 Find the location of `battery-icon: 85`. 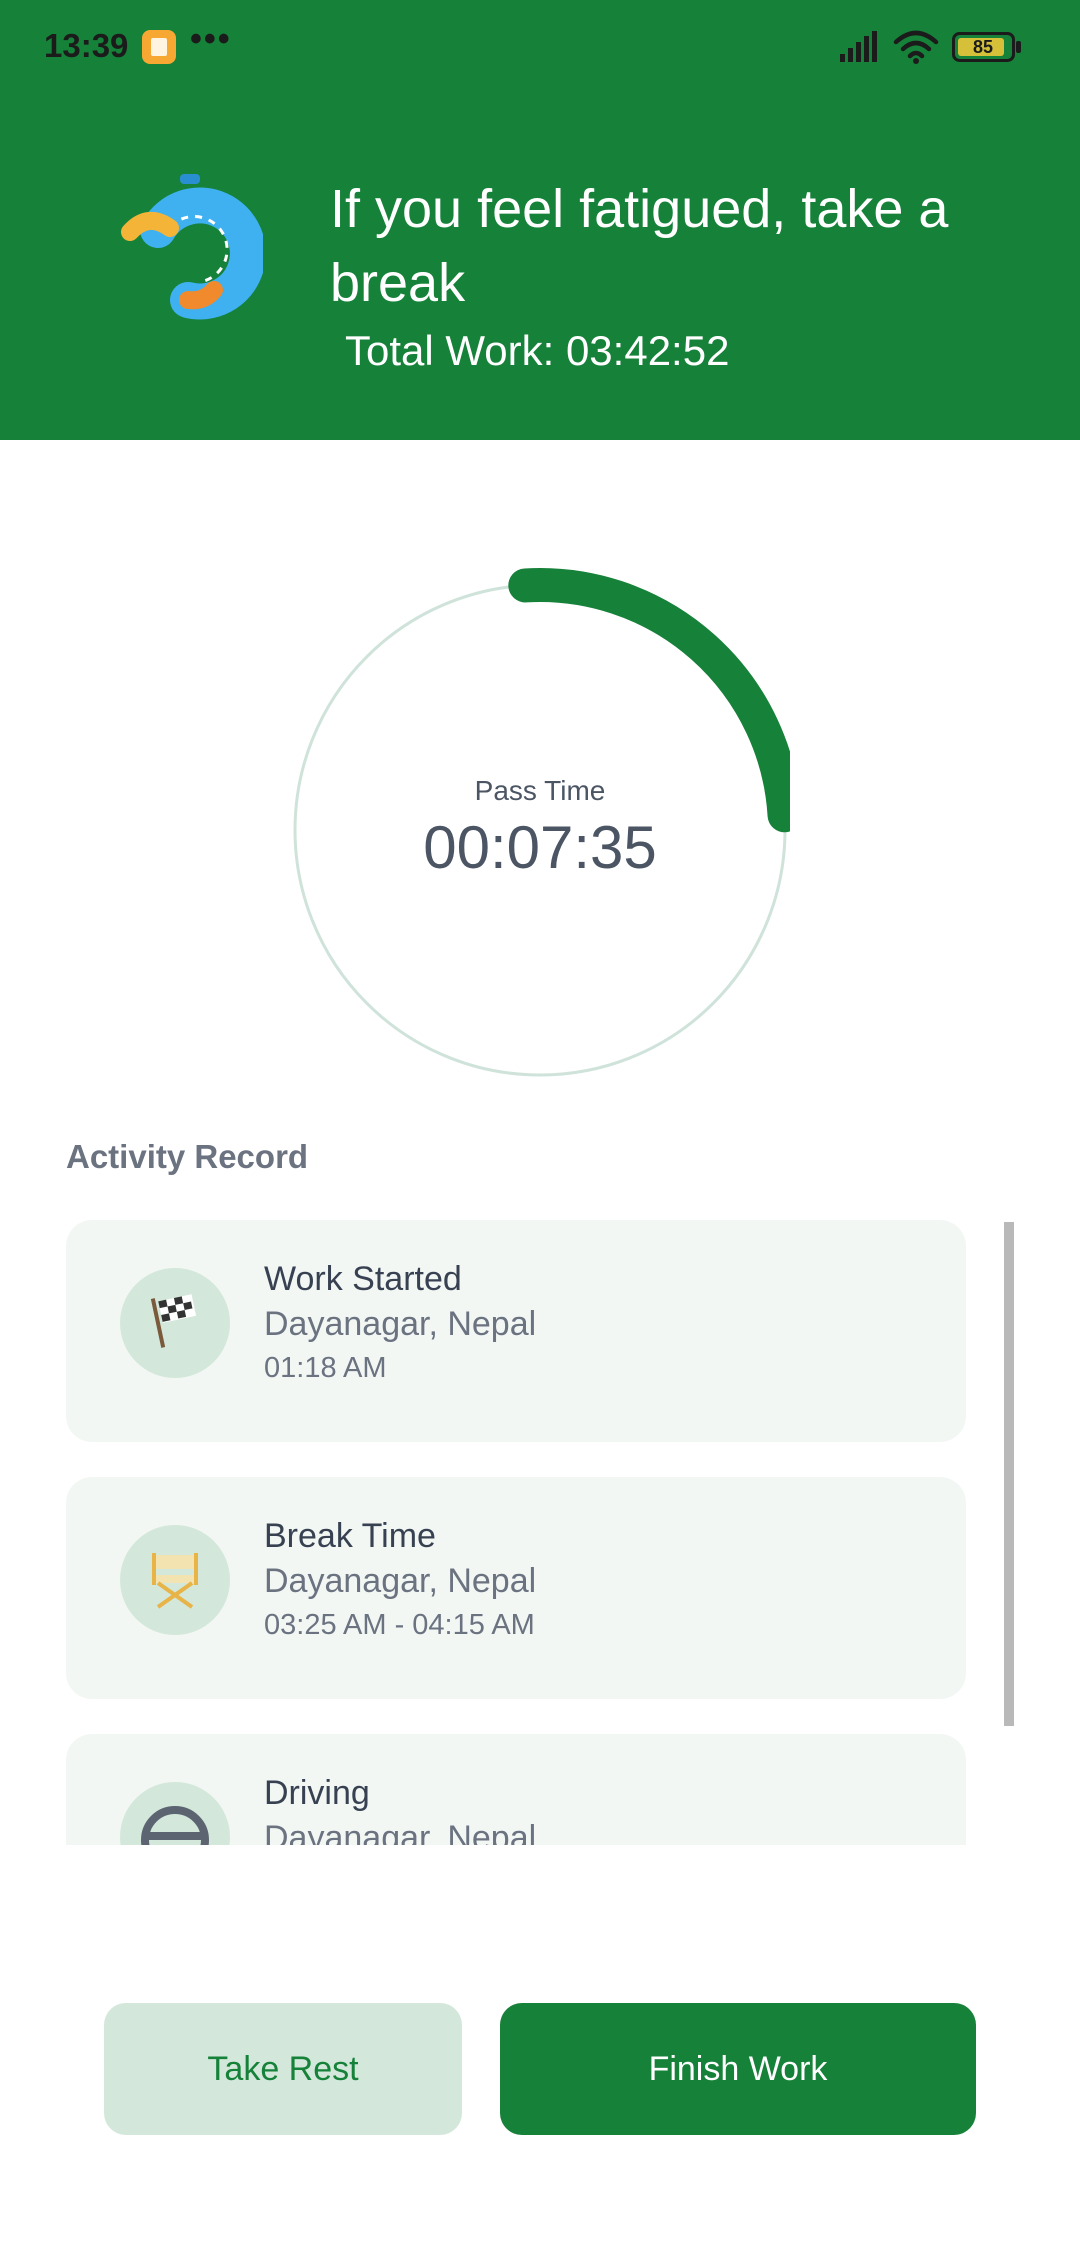

battery-icon: 85 is located at coordinates (987, 47).